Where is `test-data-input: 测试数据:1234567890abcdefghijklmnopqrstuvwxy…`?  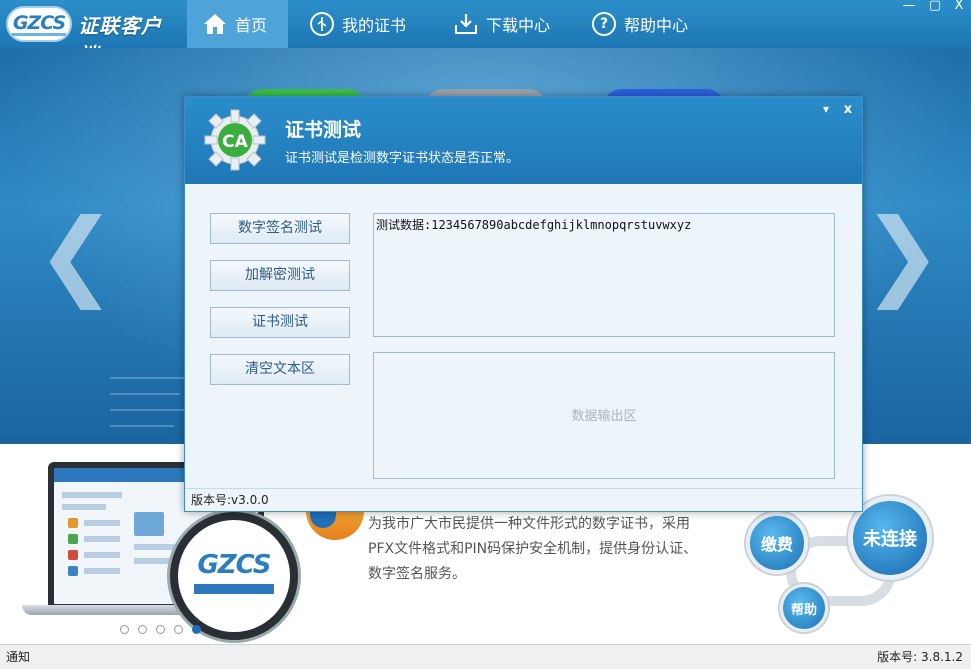
test-data-input: 测试数据:1234567890abcdefghijklmnopqrstuvwxy… is located at coordinates (604, 275).